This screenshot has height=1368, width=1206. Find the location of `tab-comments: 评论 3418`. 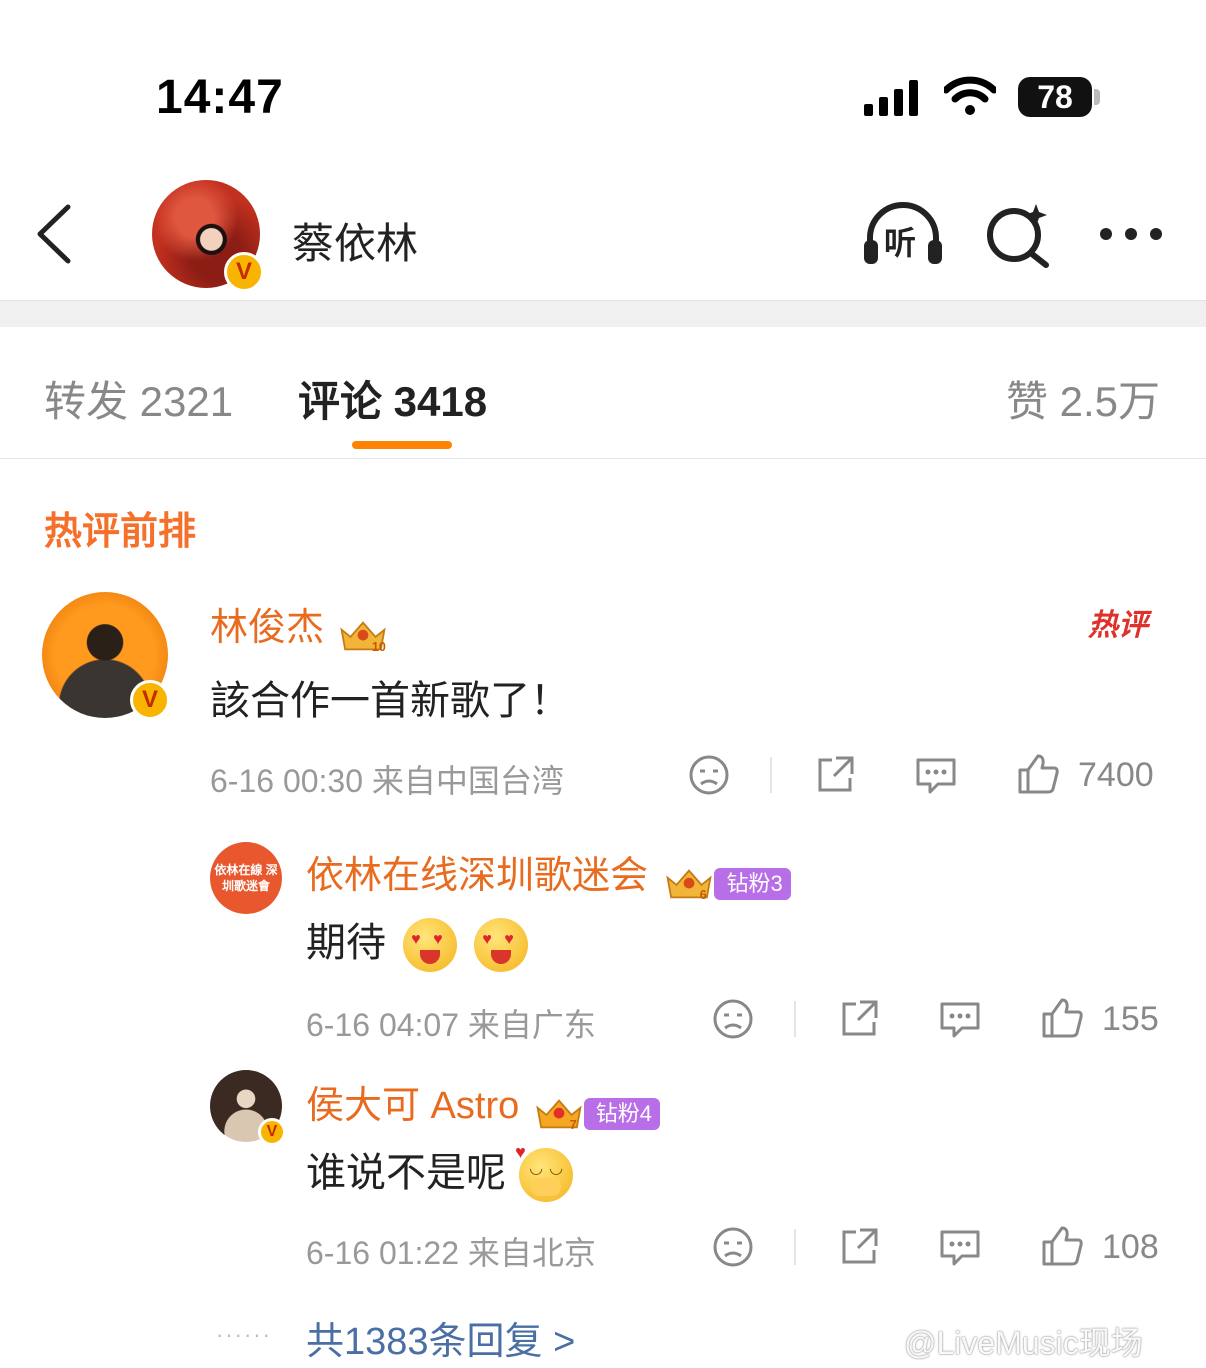

tab-comments: 评论 3418 is located at coordinates (392, 398).